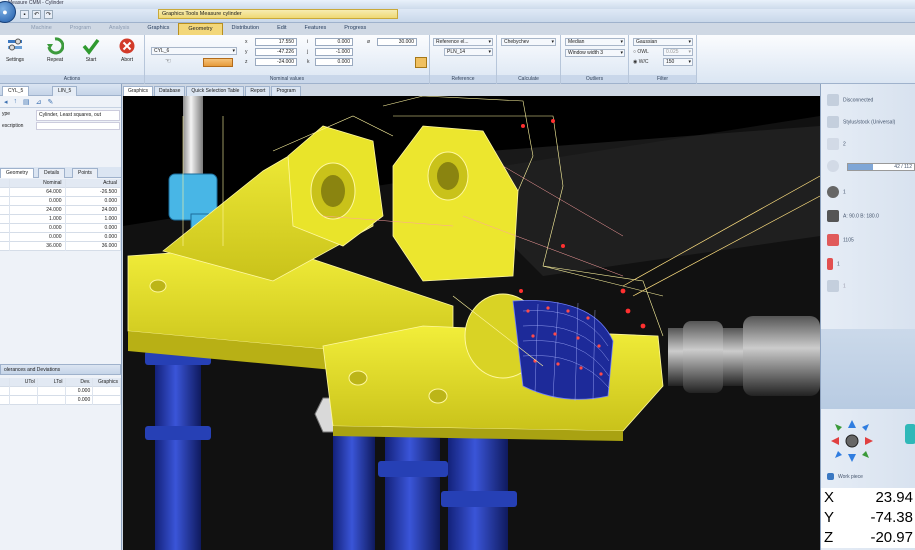 This screenshot has height=550, width=915. What do you see at coordinates (276, 42) in the screenshot?
I see `nominal-x-field: 17.550` at bounding box center [276, 42].